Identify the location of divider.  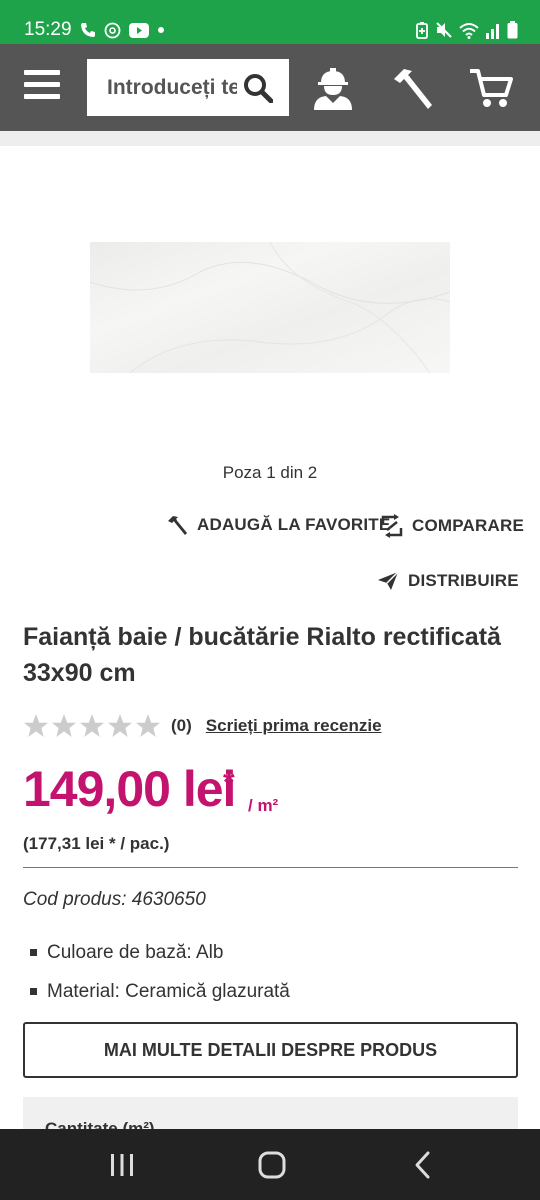
(270, 867).